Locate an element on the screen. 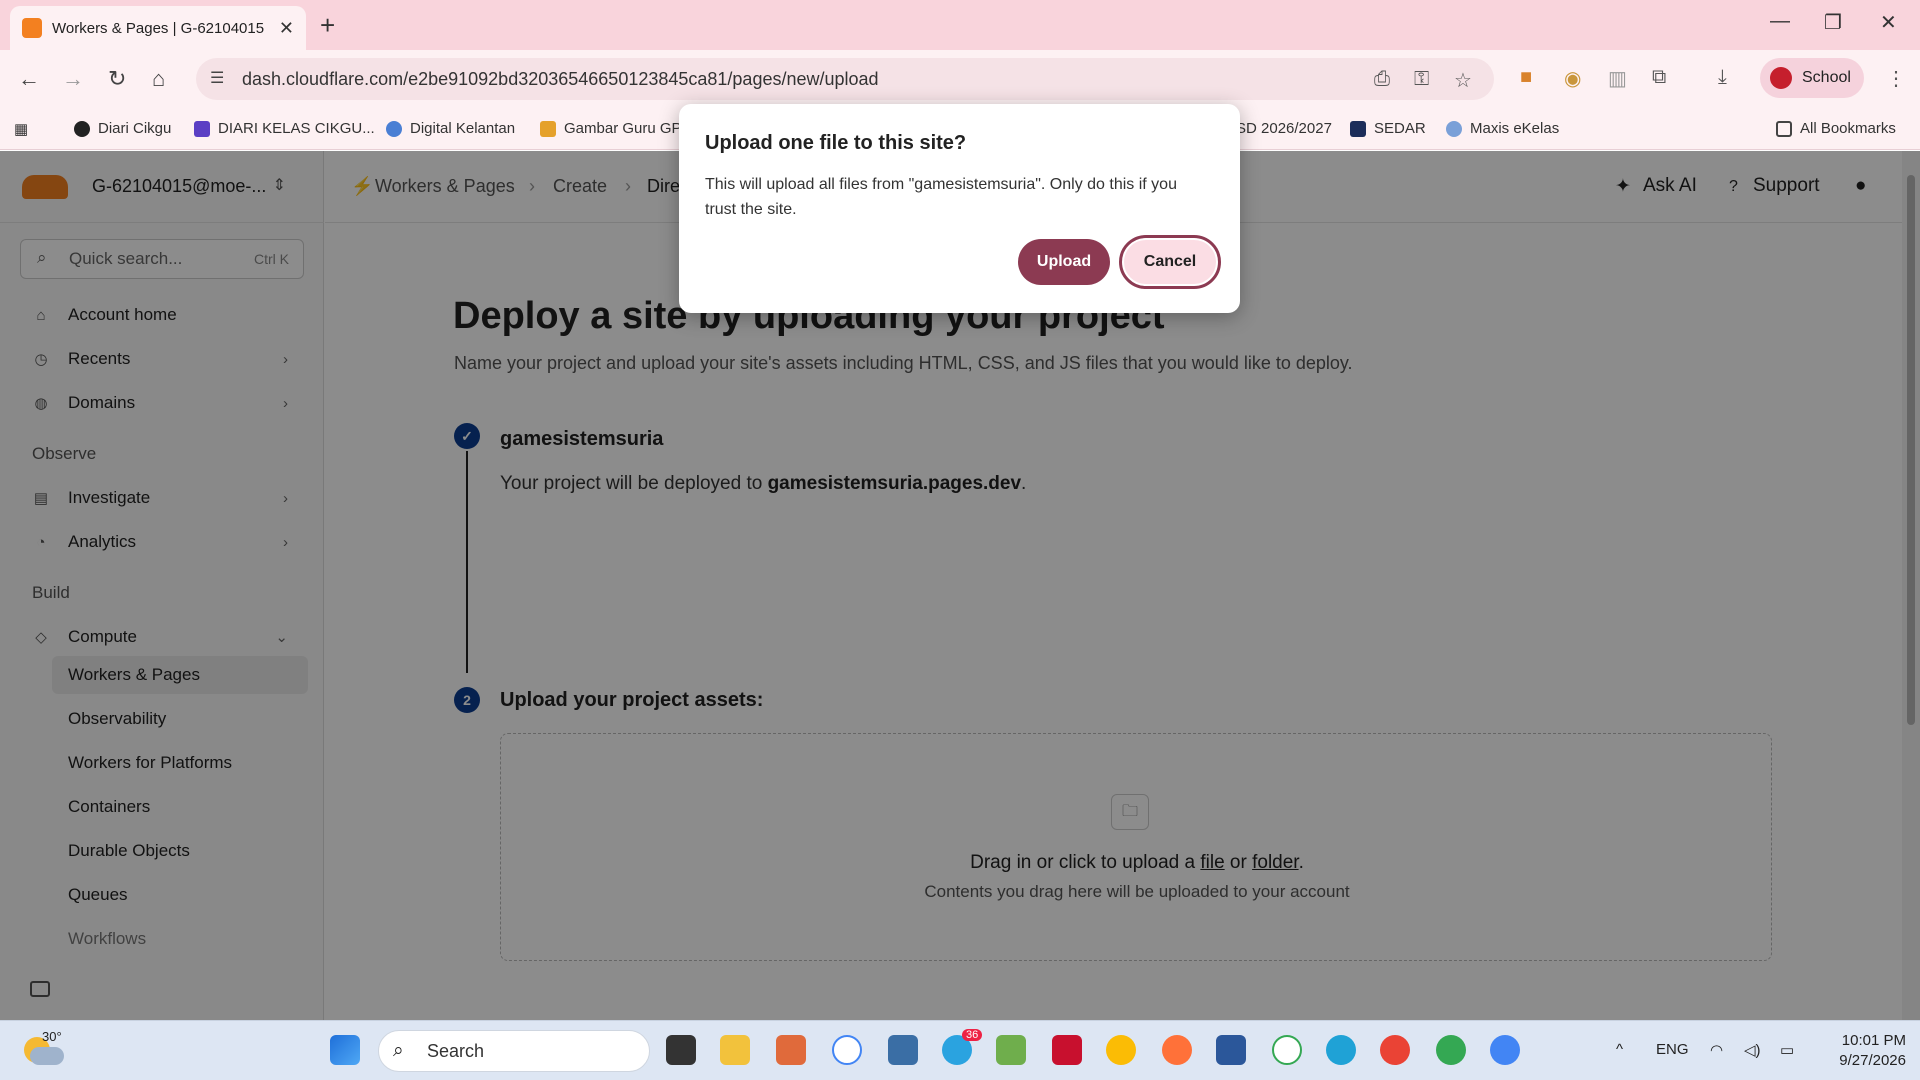 Image resolution: width=1920 pixels, height=1080 pixels. forward-icon: → is located at coordinates (73, 79).